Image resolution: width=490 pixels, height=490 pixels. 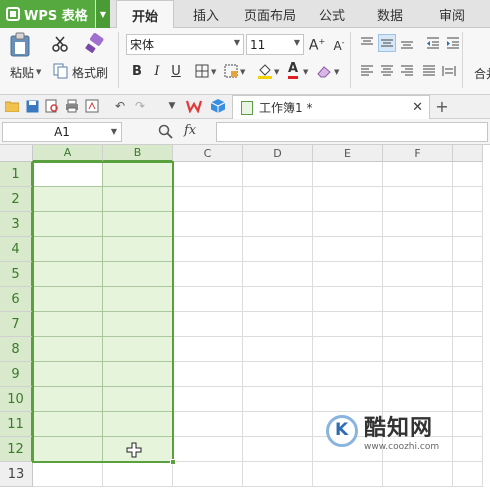 I want to click on cell-c4, so click(x=208, y=249).